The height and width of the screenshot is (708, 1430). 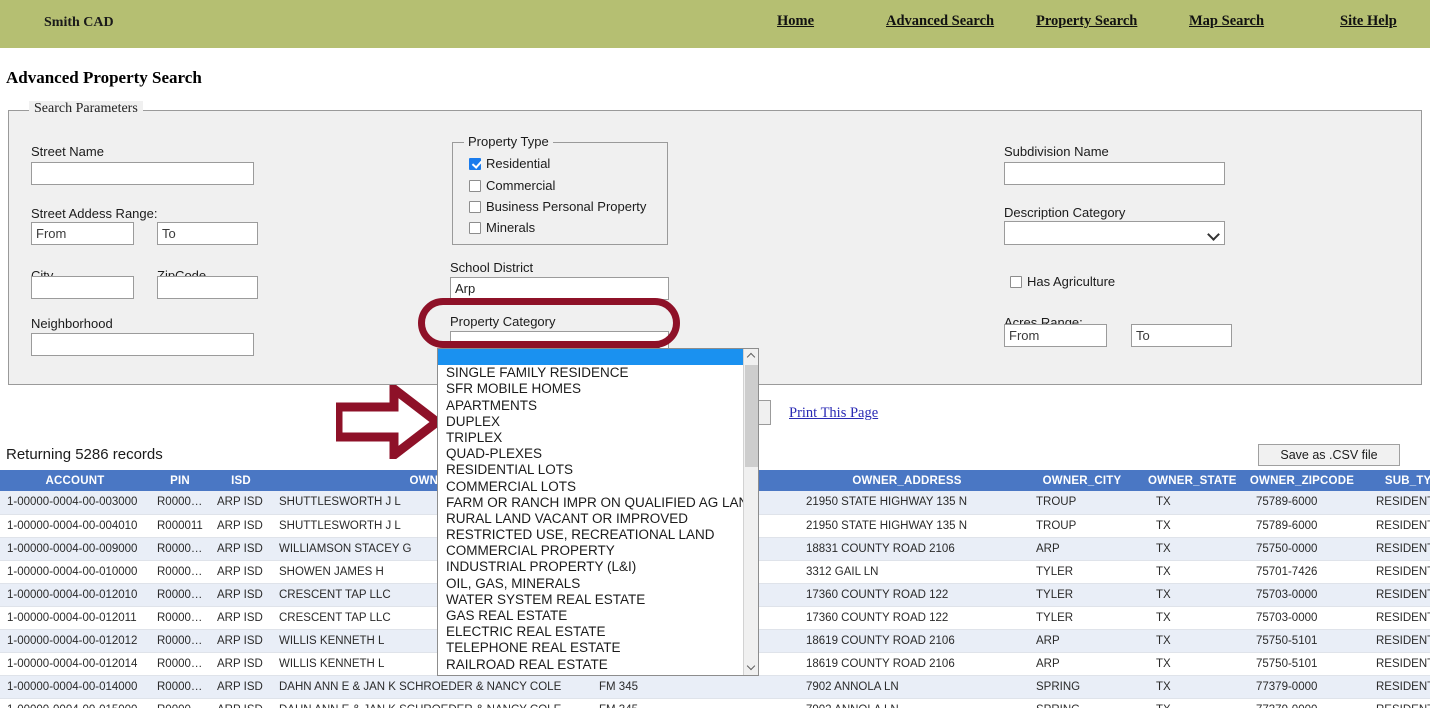 I want to click on dropdown-option: TRIPLEX, so click(x=590, y=438).